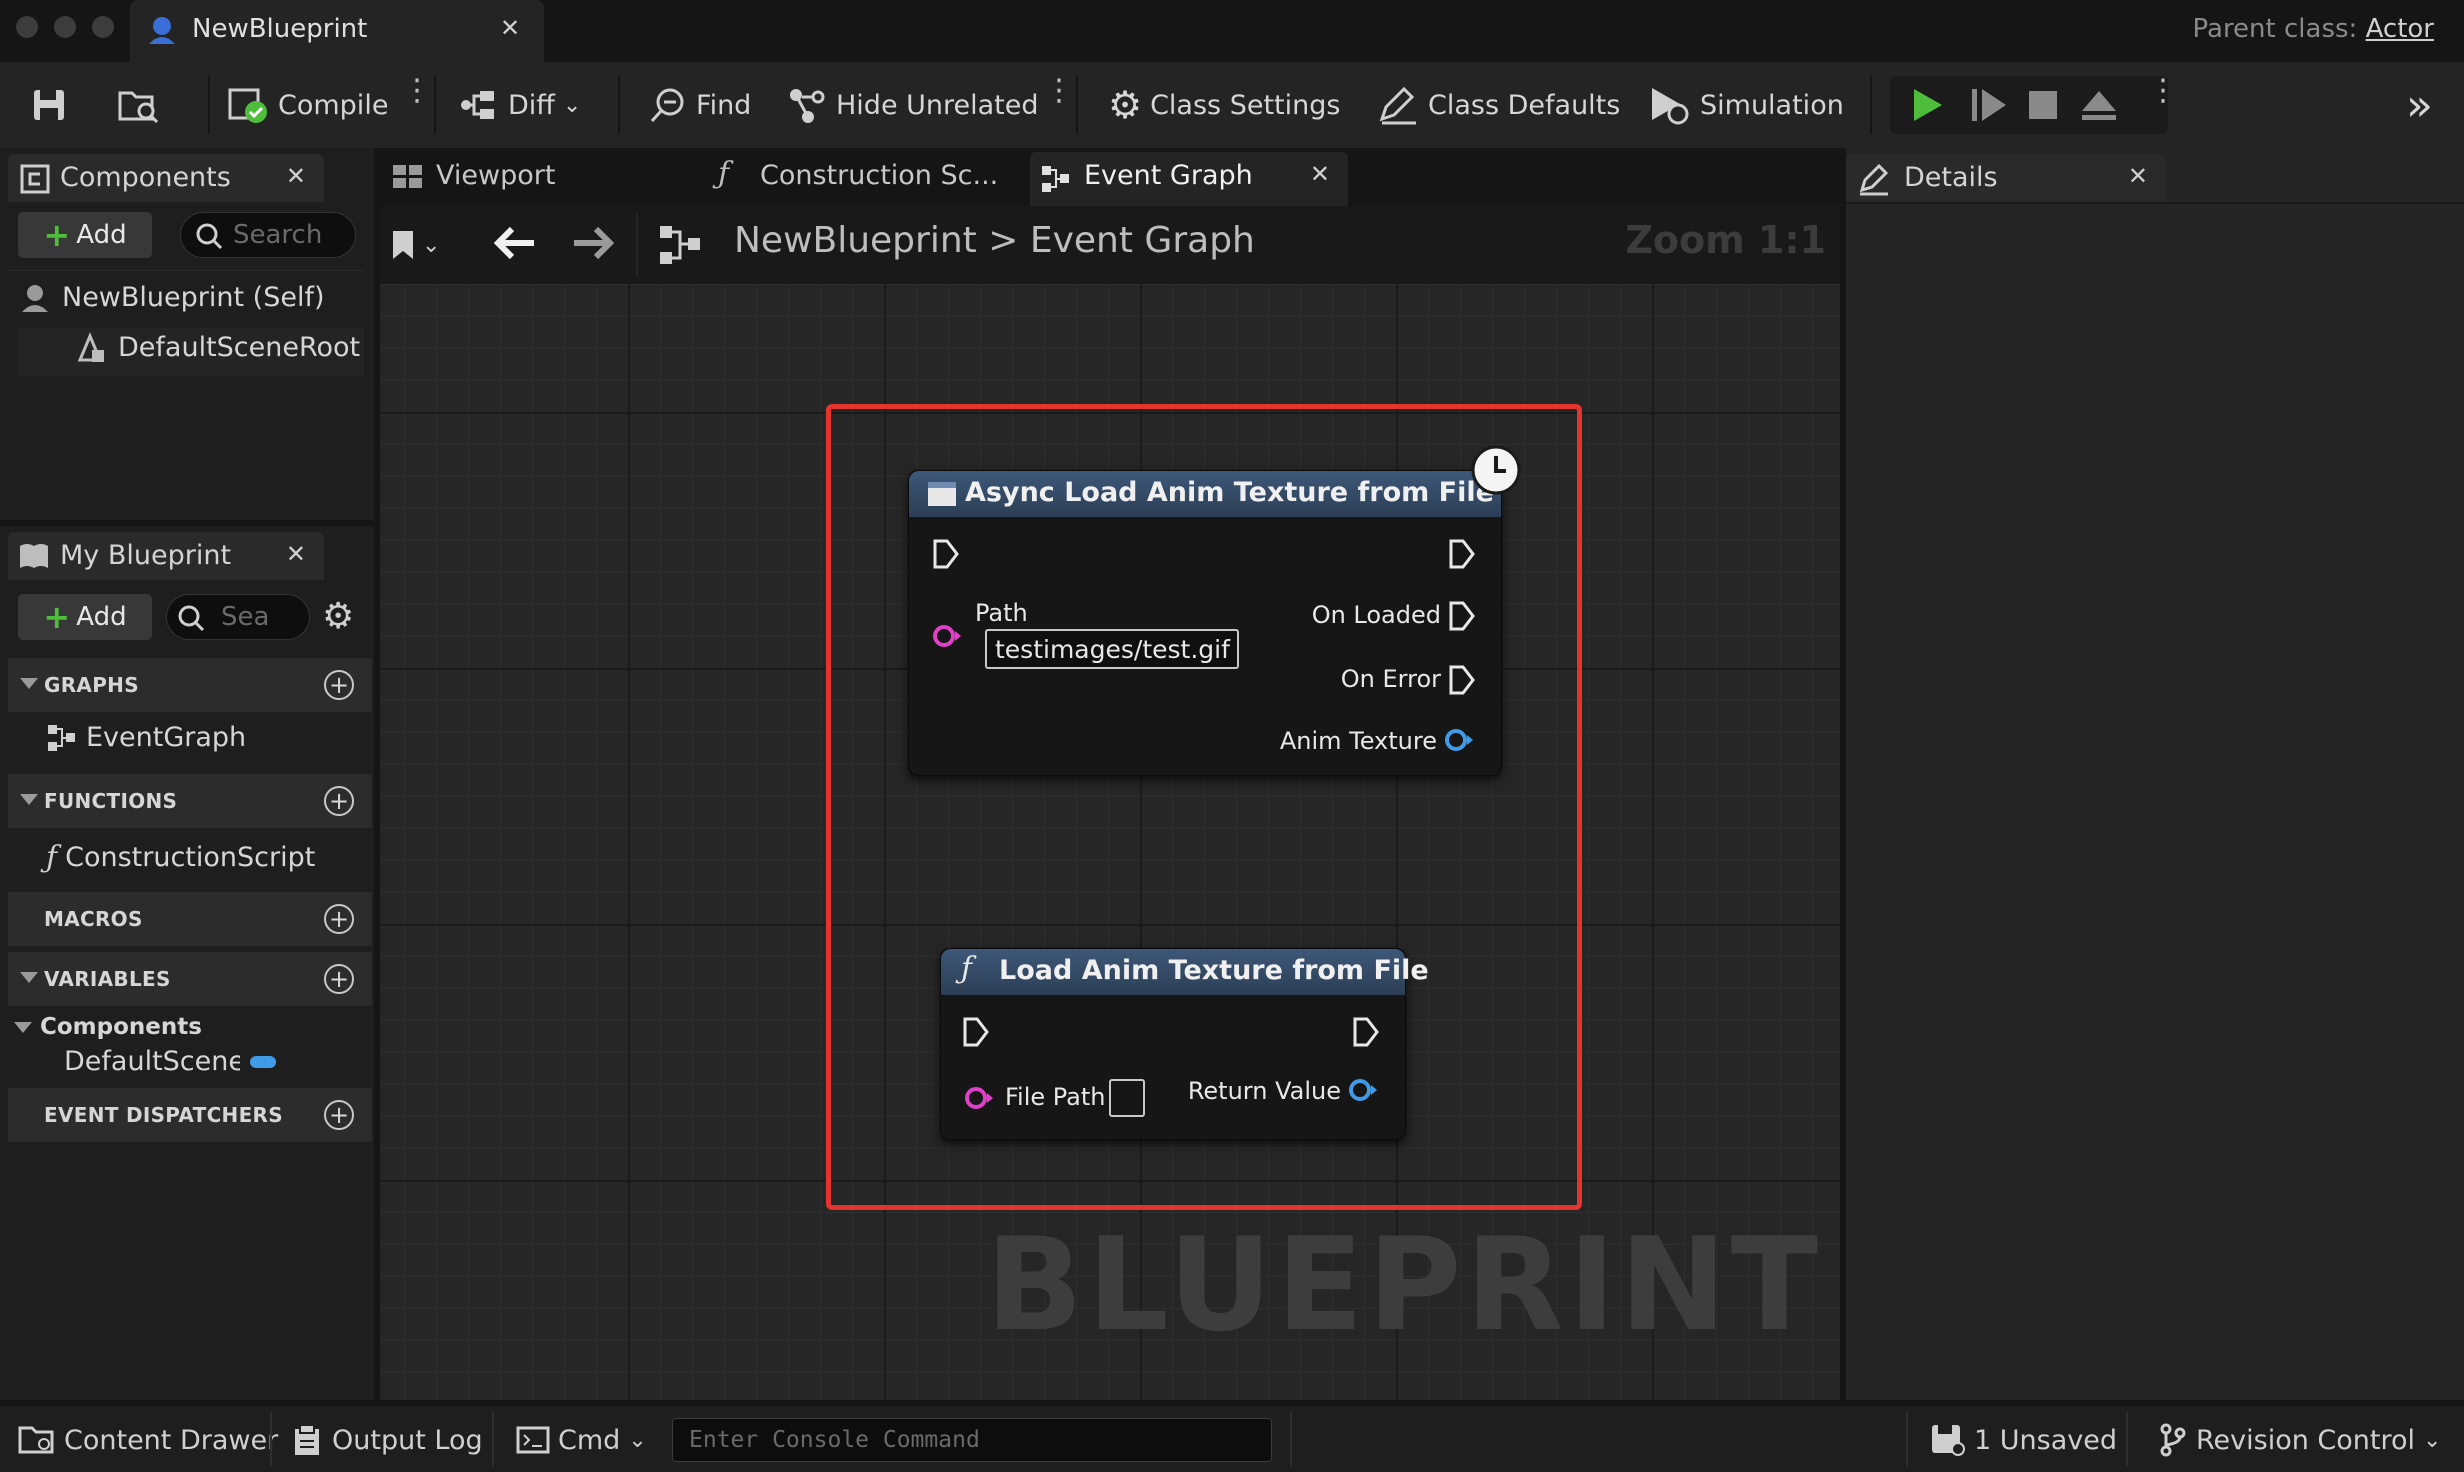 Image resolution: width=2464 pixels, height=1472 pixels. Describe the element at coordinates (339, 919) in the screenshot. I see `add-macro-icon: +` at that location.